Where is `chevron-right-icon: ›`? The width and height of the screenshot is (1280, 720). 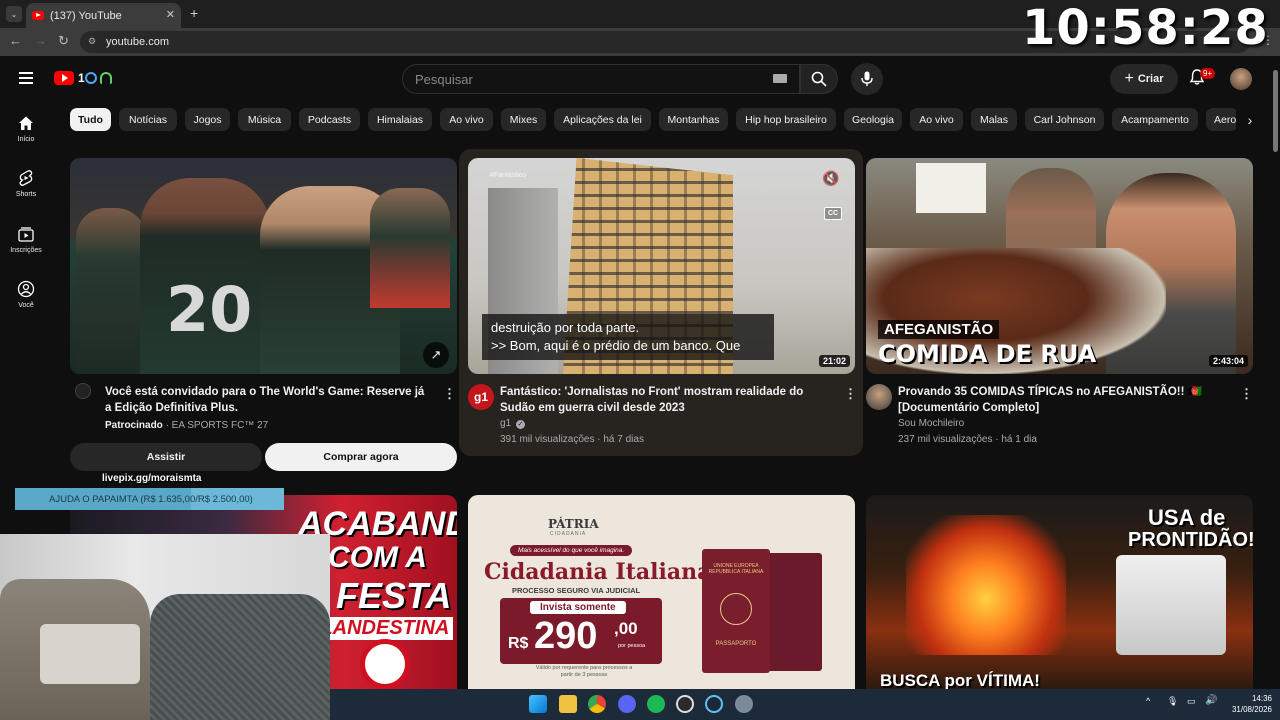
chevron-right-icon: › is located at coordinates (1250, 119).